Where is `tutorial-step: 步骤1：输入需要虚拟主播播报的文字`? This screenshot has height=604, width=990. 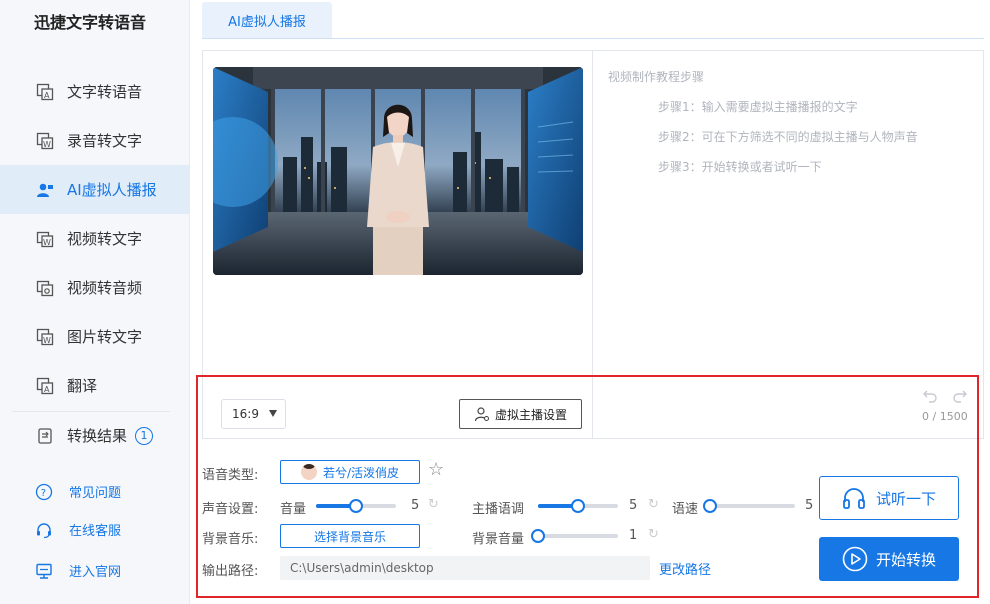 tutorial-step: 步骤1：输入需要虚拟主播播报的文字 is located at coordinates (758, 107).